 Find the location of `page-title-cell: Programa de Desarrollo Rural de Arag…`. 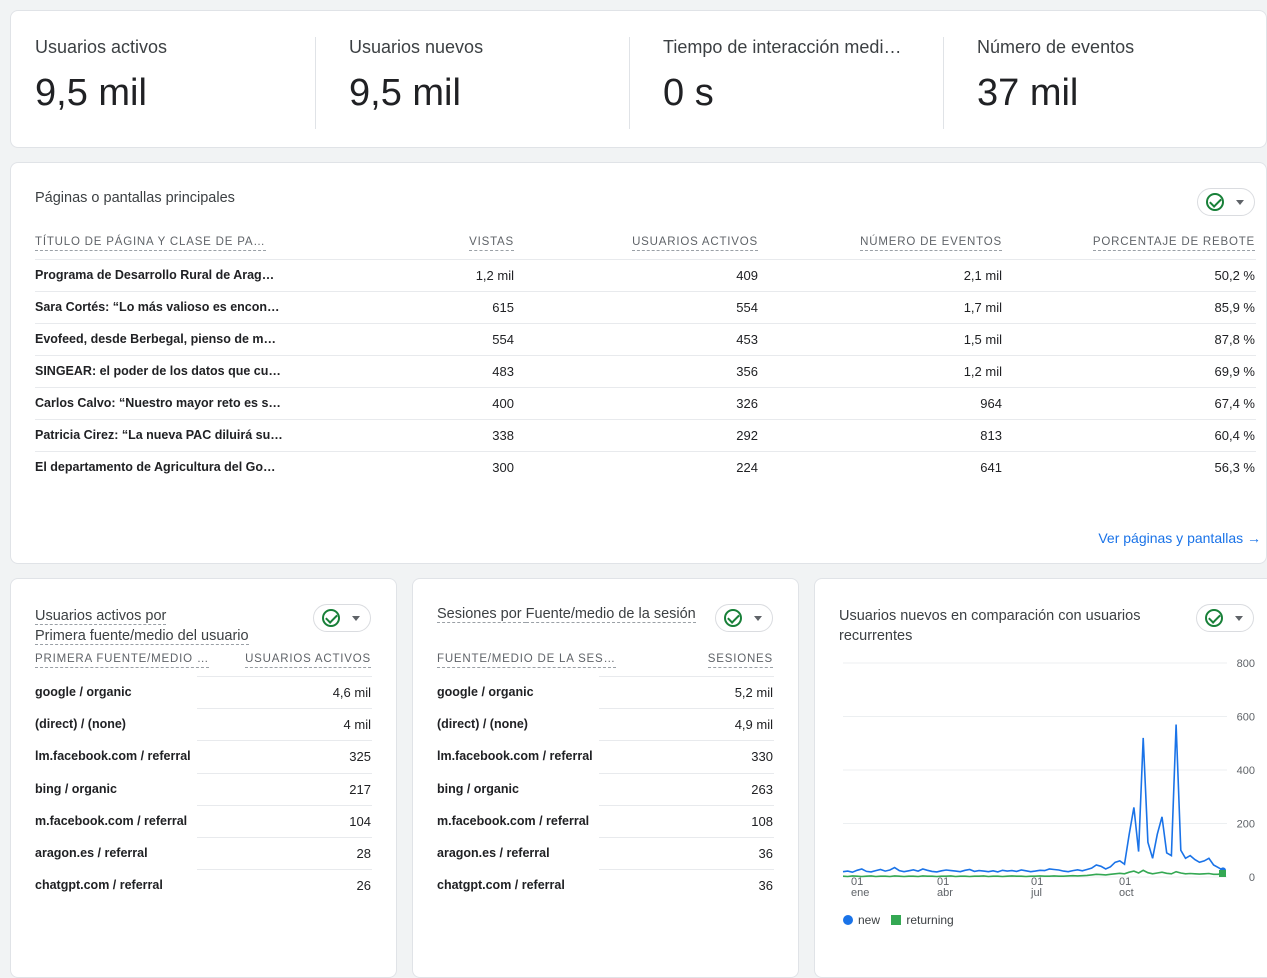

page-title-cell: Programa de Desarrollo Rural de Arag… is located at coordinates (154, 275).